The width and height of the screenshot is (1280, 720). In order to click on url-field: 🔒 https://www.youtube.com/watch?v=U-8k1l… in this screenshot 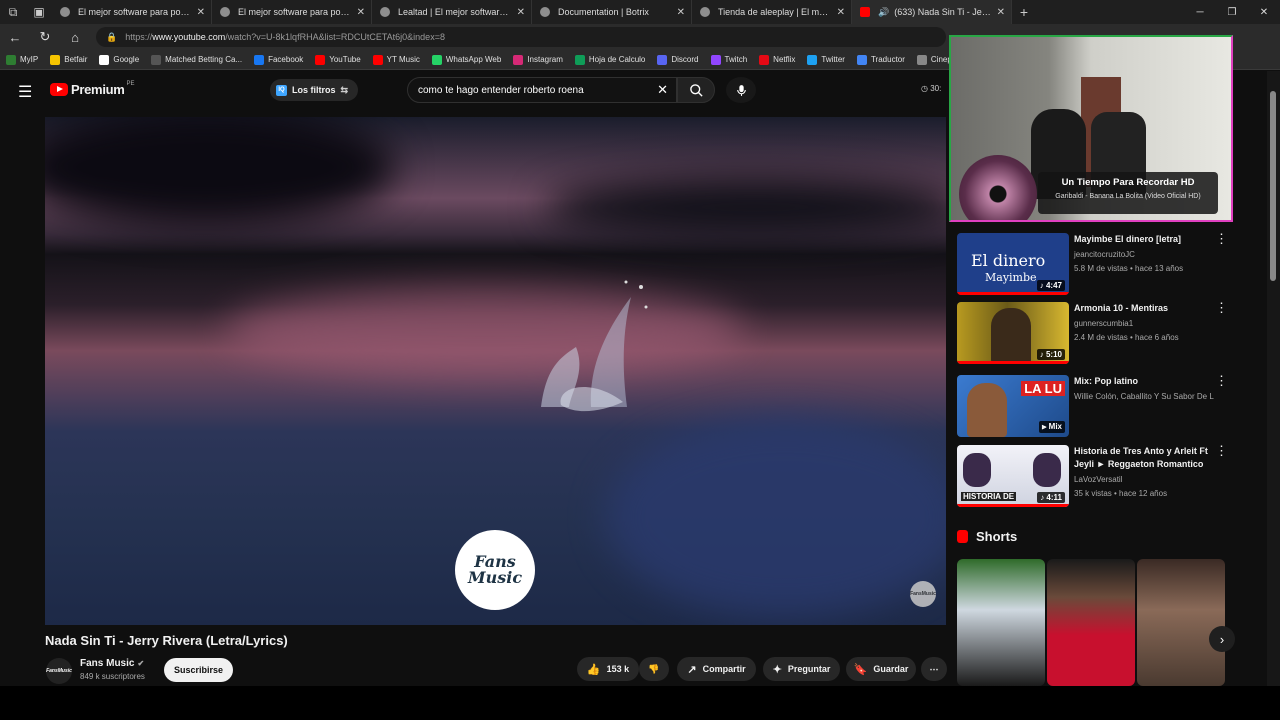, I will do `click(521, 37)`.